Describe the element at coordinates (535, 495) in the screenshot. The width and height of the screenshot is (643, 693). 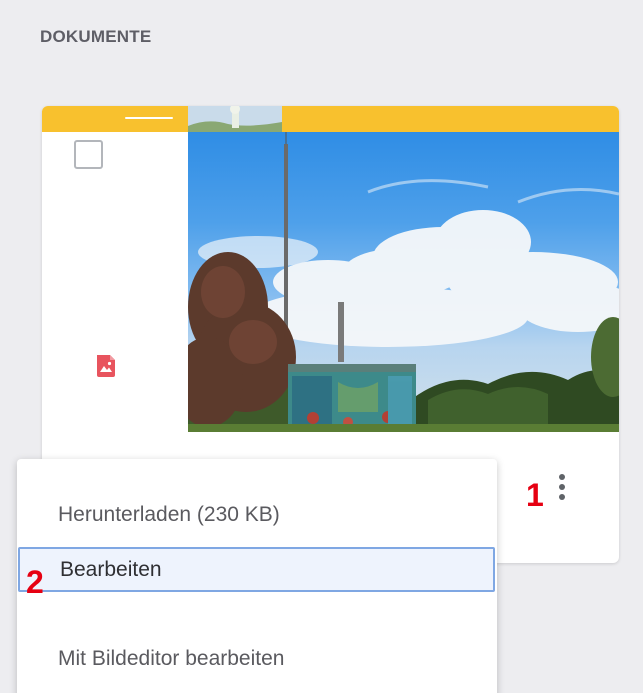
I see `annotation-marker-1: 1` at that location.